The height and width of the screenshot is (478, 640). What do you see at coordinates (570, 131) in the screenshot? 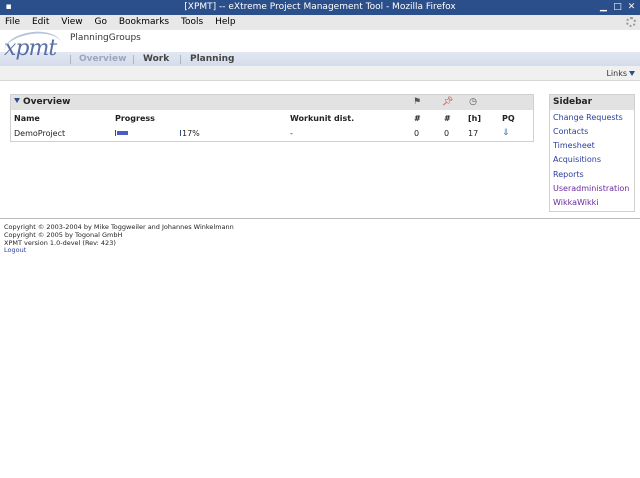
I see `sidebar-item-contacts: Contacts` at bounding box center [570, 131].